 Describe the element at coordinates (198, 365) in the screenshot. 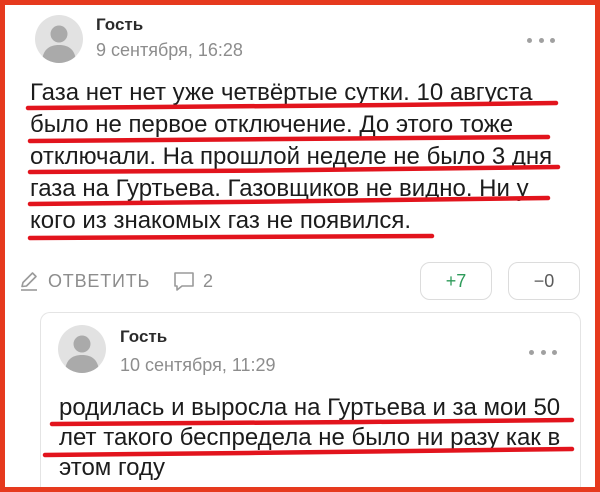

I see `reply-date: 10 сентября, 11:29` at that location.